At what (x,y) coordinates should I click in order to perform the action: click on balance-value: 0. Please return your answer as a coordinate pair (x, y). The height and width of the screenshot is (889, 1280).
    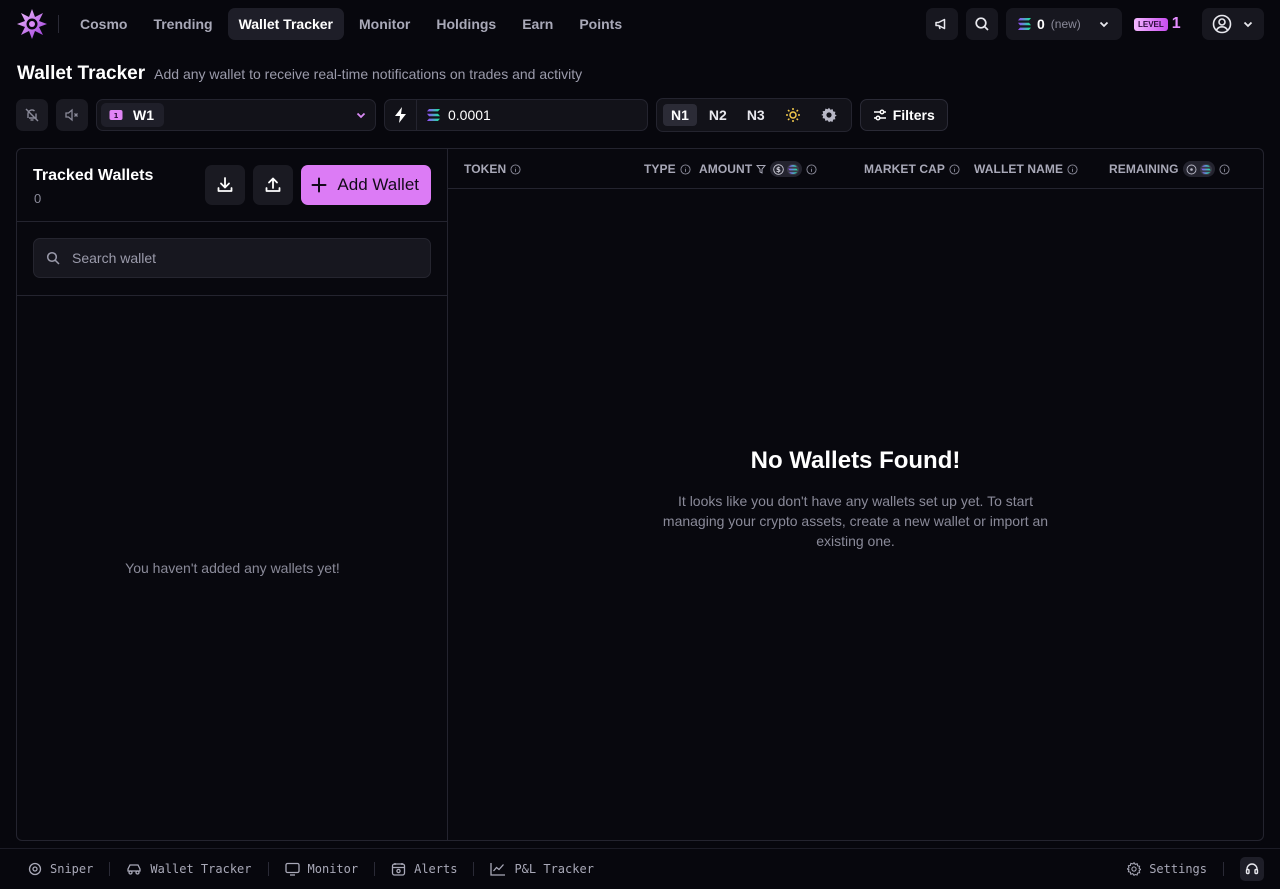
    Looking at the image, I should click on (1041, 24).